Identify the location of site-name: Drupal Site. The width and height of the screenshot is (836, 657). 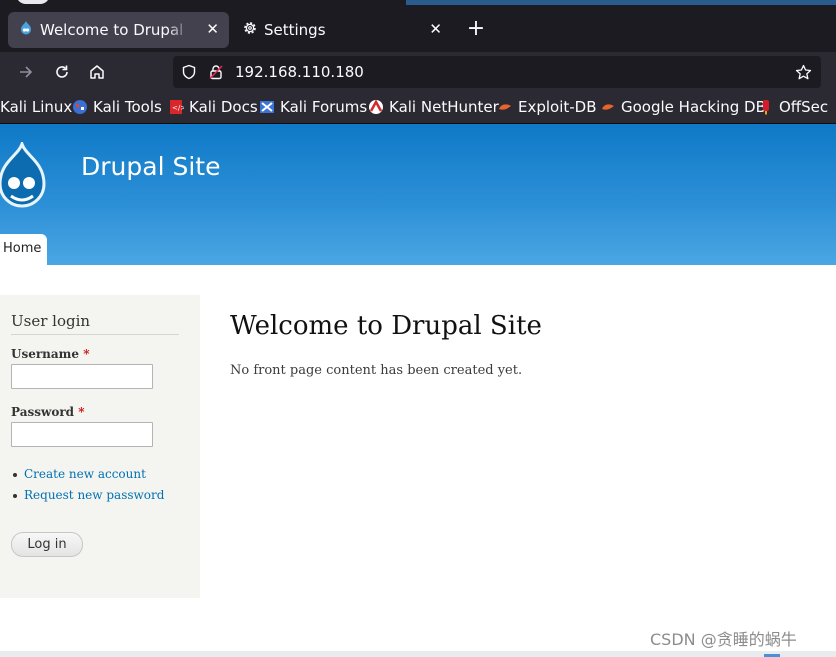
(150, 166).